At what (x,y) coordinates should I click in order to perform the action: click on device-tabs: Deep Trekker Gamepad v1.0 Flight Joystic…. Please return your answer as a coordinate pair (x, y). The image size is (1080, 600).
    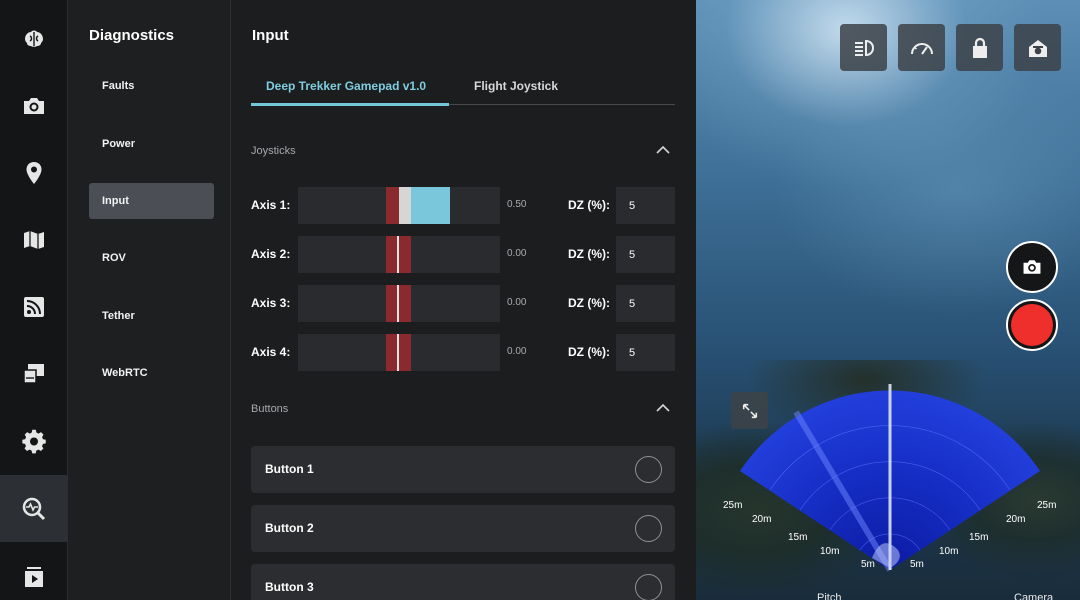
    Looking at the image, I should click on (463, 88).